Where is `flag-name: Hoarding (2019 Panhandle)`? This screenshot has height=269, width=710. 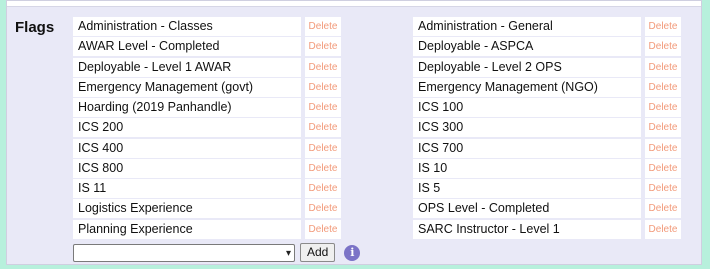
flag-name: Hoarding (2019 Panhandle) is located at coordinates (187, 108).